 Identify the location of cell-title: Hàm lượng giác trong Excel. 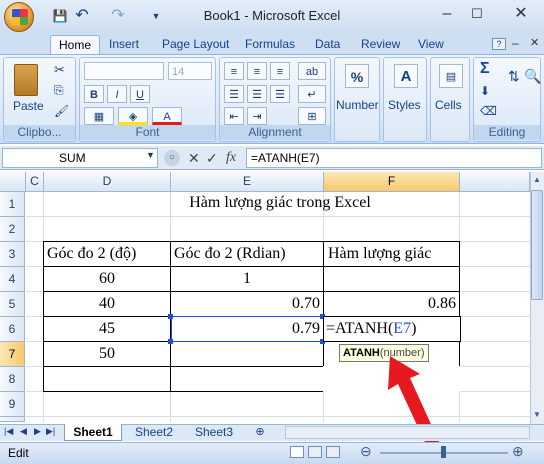
(280, 203).